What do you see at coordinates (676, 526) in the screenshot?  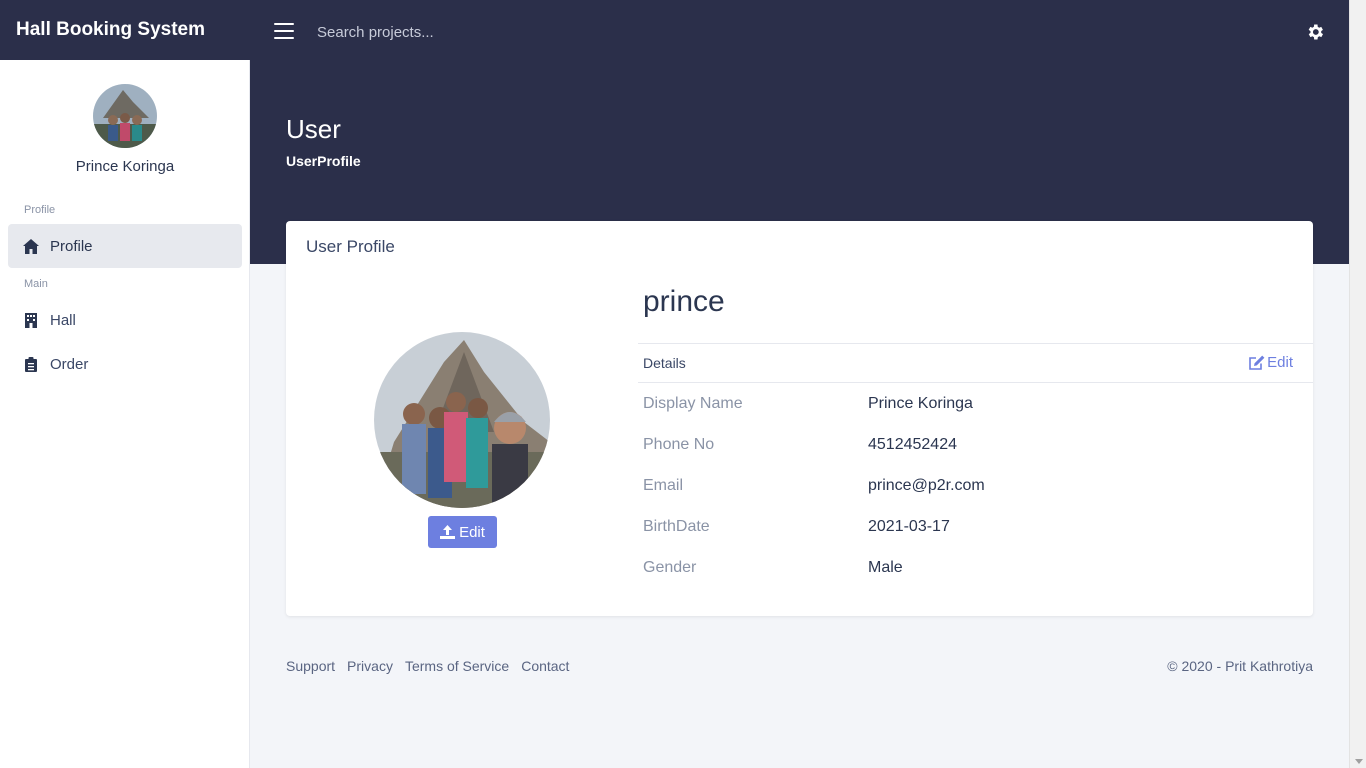 I see `field-label-birthdate: BirthDate` at bounding box center [676, 526].